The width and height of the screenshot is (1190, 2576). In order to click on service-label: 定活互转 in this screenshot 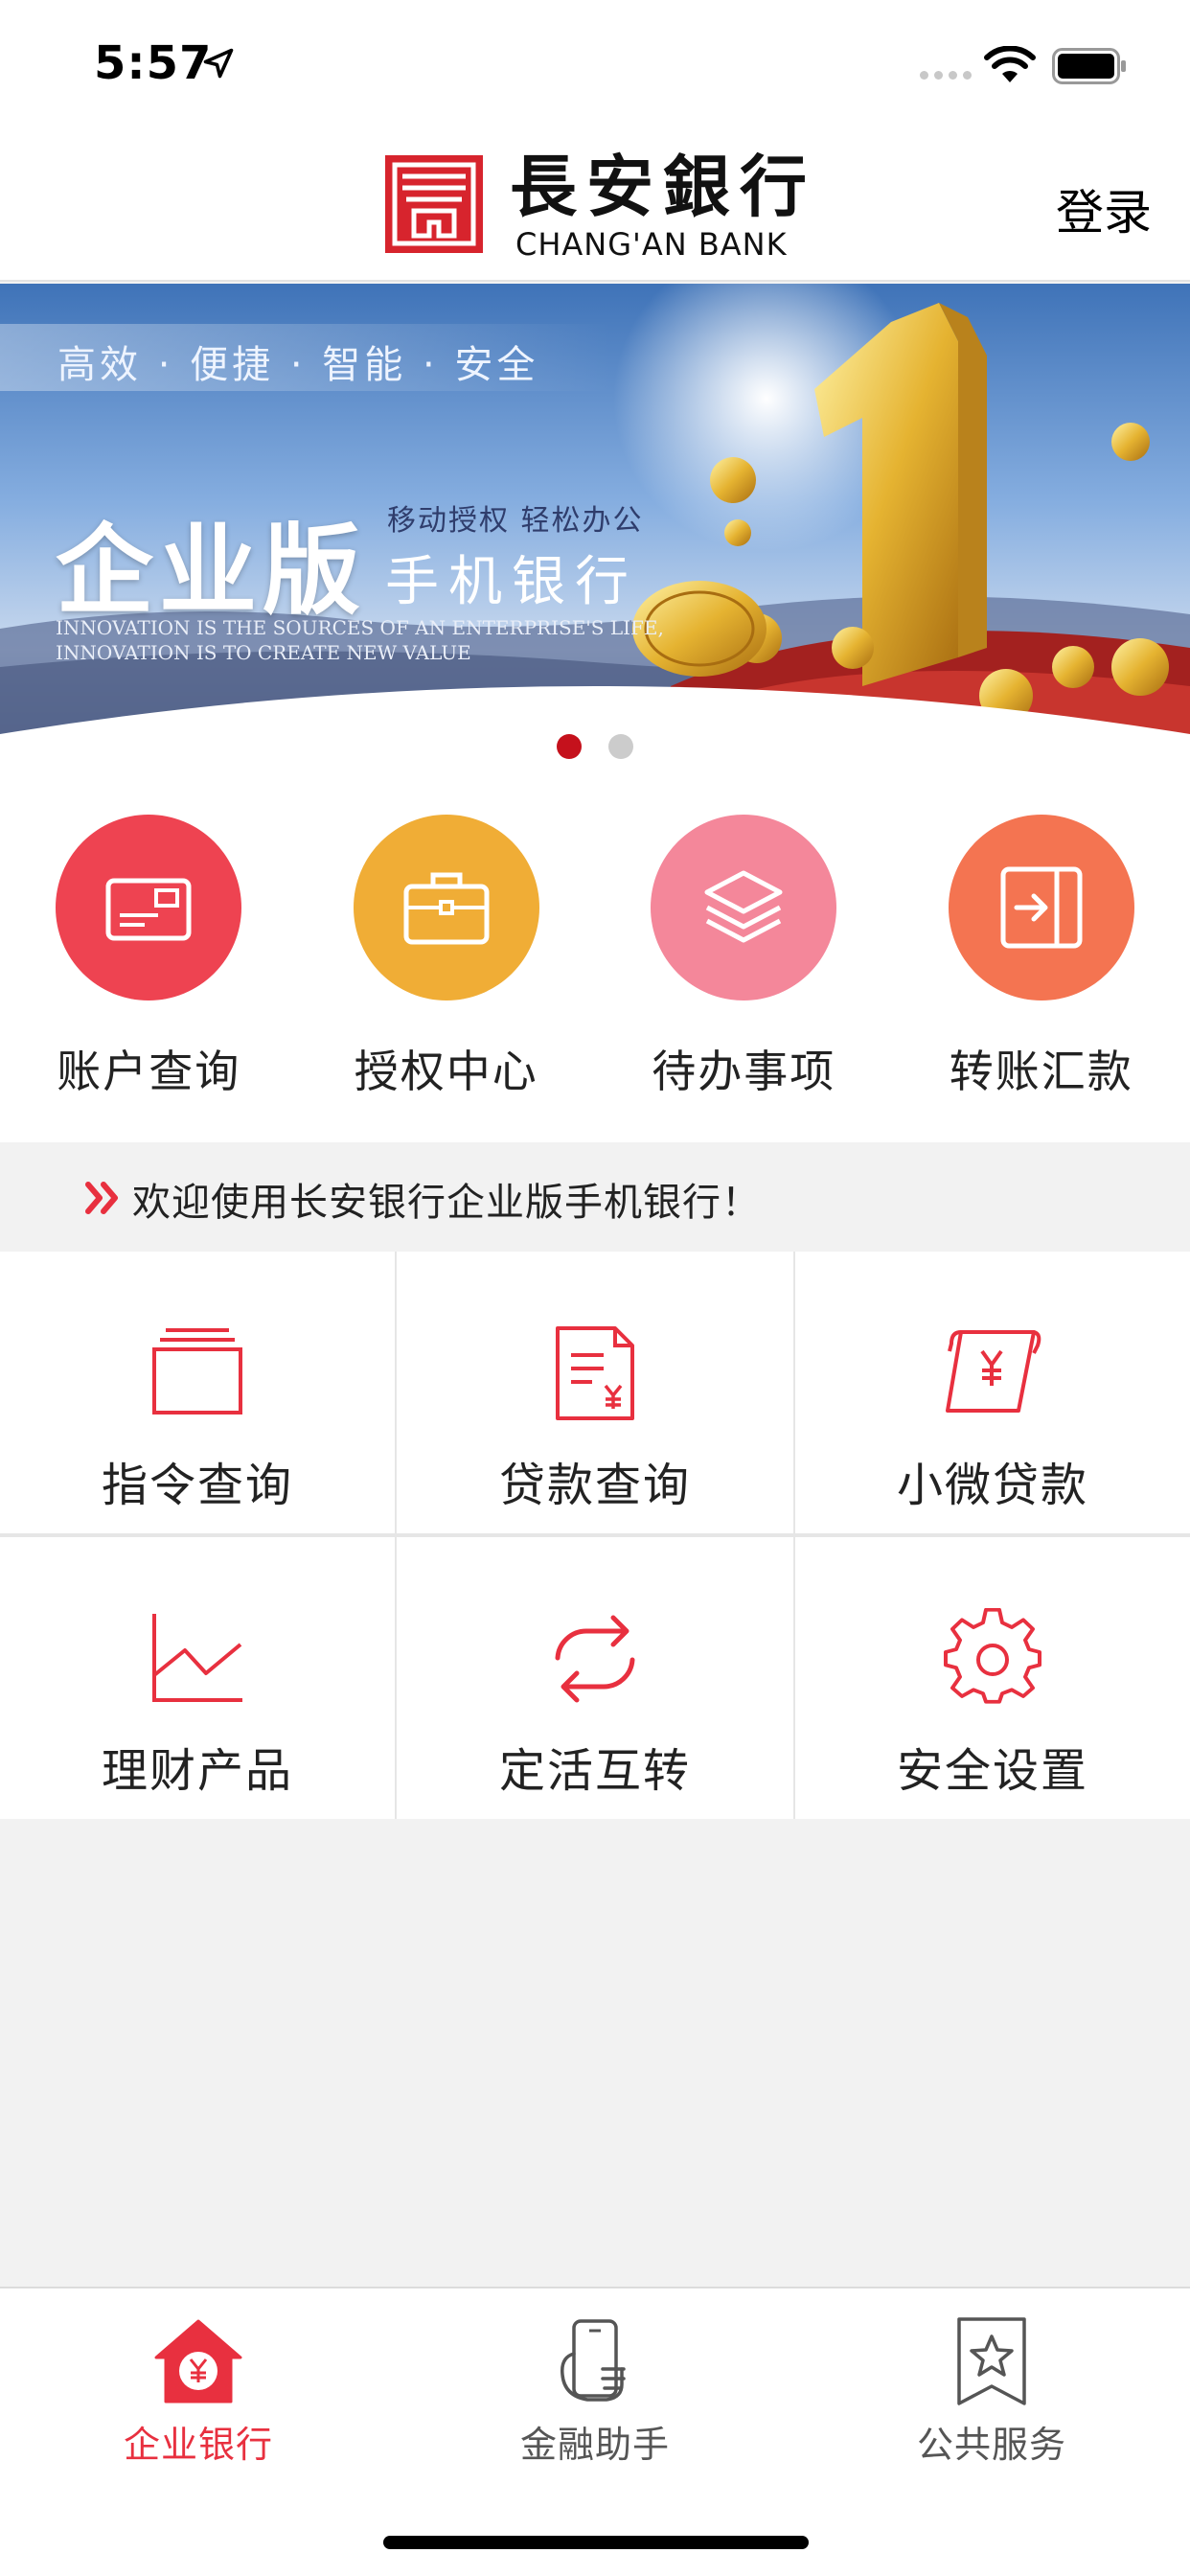, I will do `click(594, 1771)`.